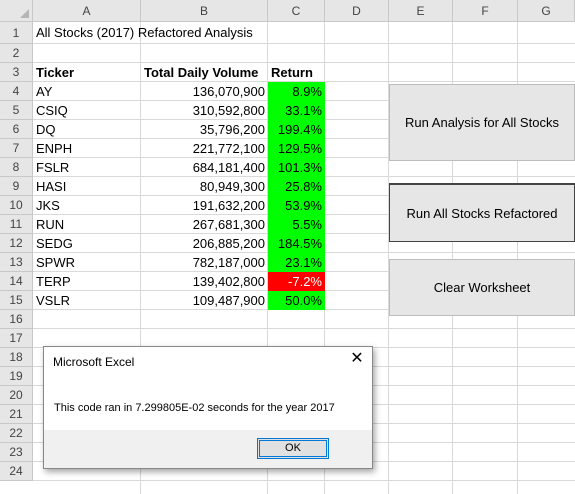 The height and width of the screenshot is (494, 575). What do you see at coordinates (204, 110) in the screenshot?
I see `volume-cell: 310,592,800` at bounding box center [204, 110].